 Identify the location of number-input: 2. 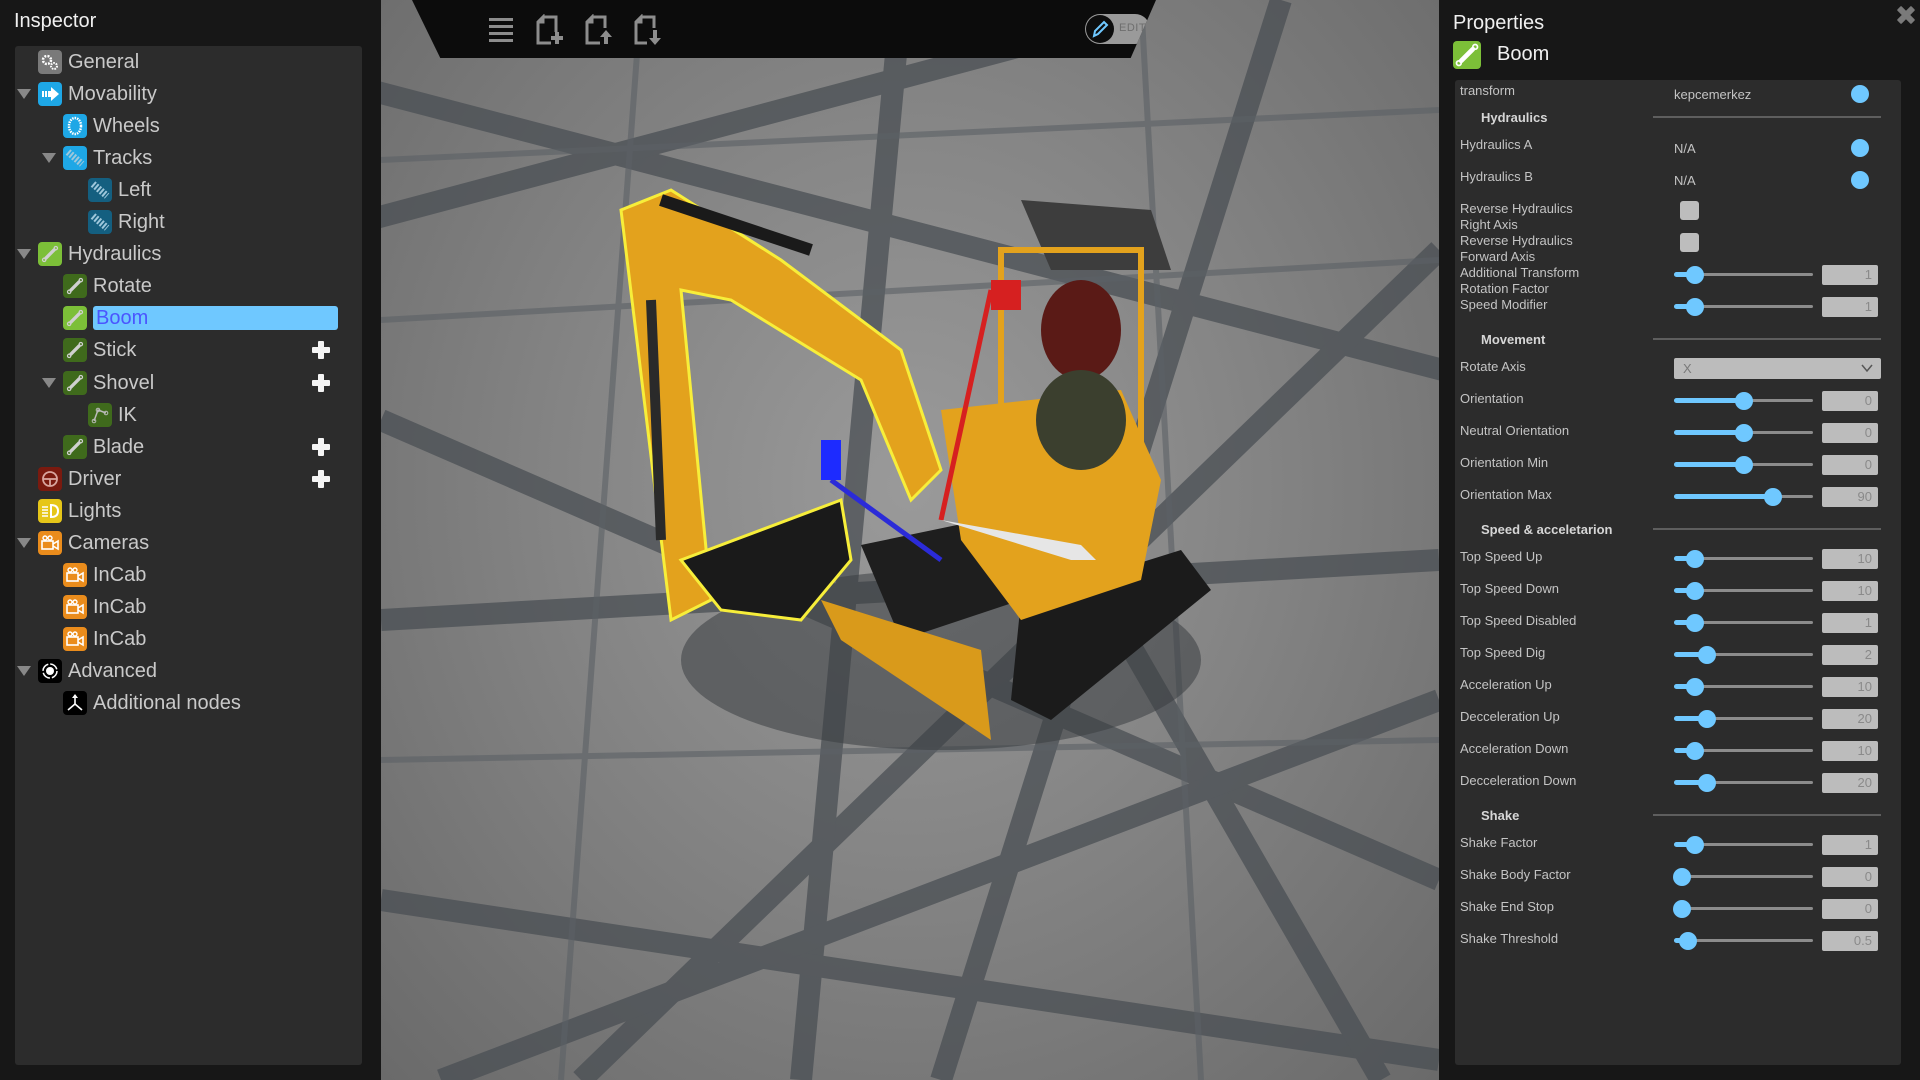
(1850, 655).